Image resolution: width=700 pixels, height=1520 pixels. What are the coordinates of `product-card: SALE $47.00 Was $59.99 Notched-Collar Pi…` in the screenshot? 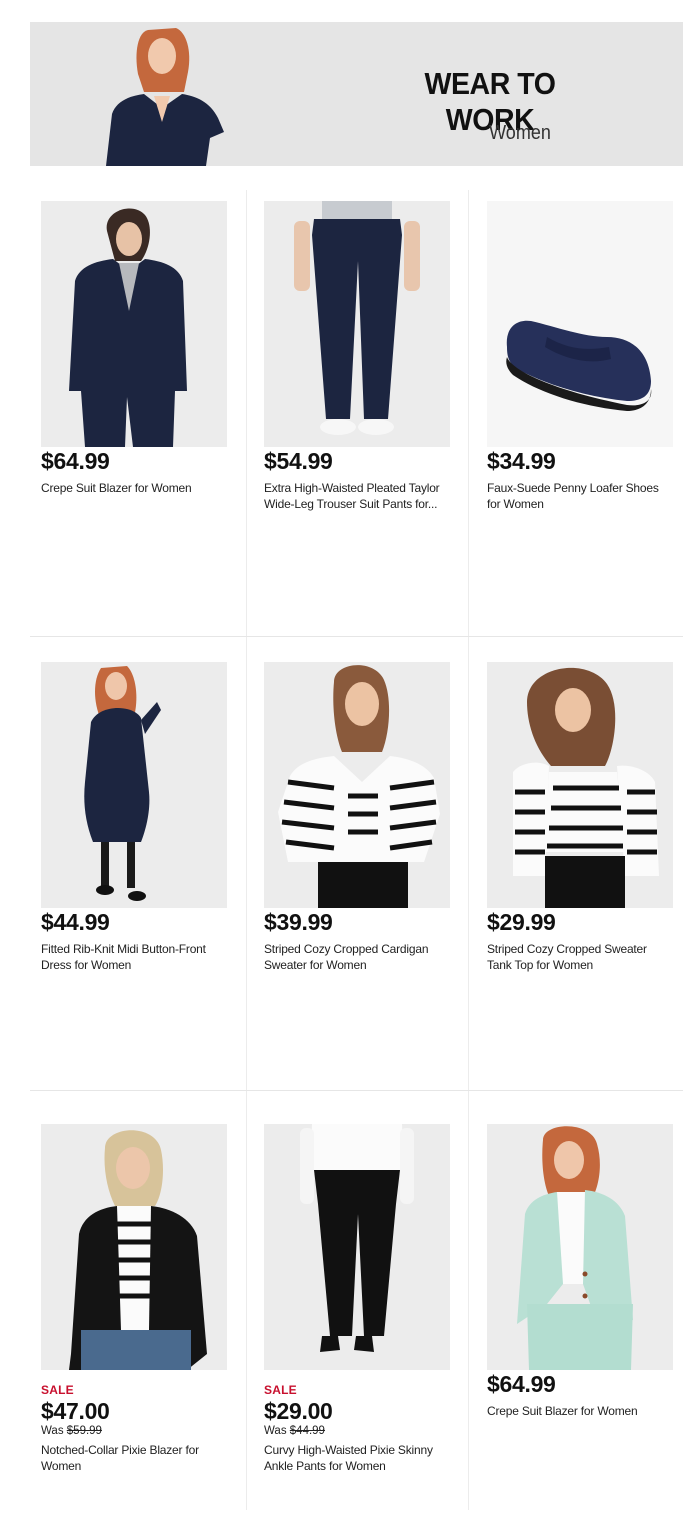 It's located at (134, 1299).